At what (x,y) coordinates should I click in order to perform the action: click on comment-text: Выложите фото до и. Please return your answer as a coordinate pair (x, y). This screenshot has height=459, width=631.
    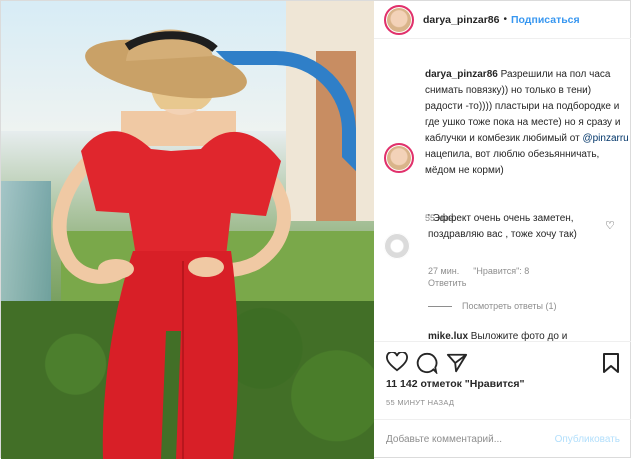
    Looking at the image, I should click on (518, 336).